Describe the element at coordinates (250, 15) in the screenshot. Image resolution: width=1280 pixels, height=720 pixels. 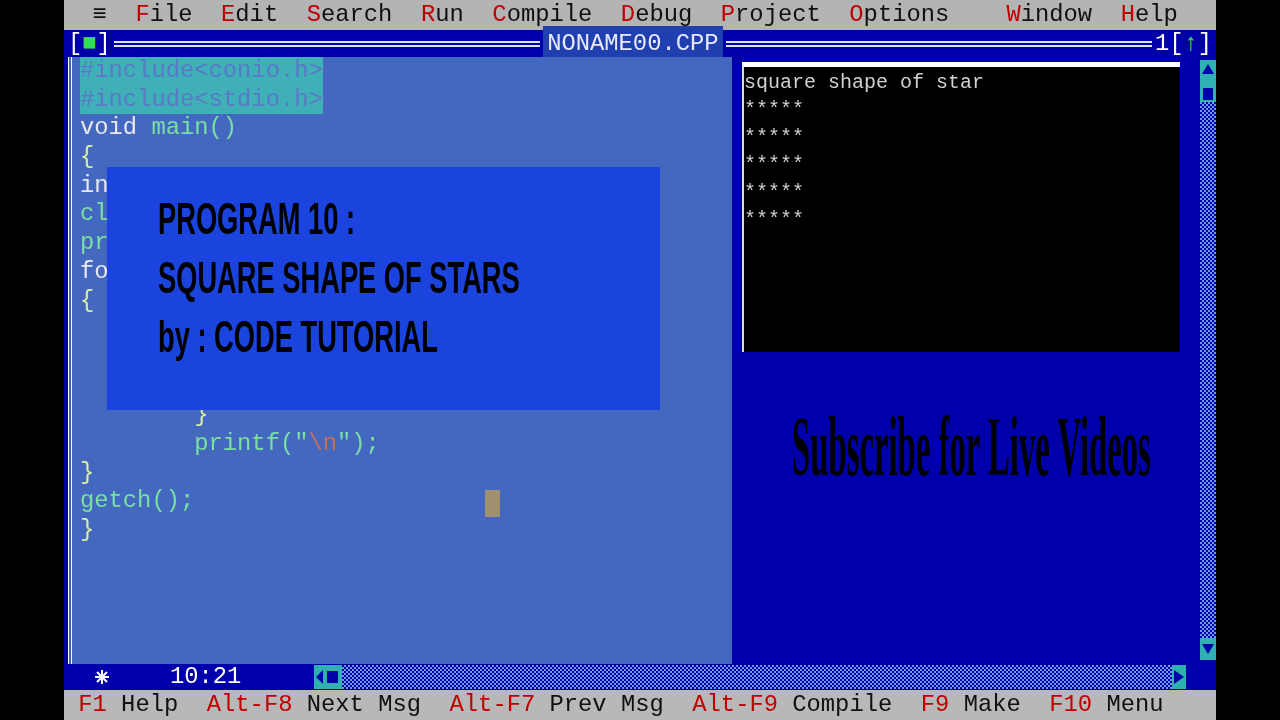
I see `menu-item: Edit` at that location.